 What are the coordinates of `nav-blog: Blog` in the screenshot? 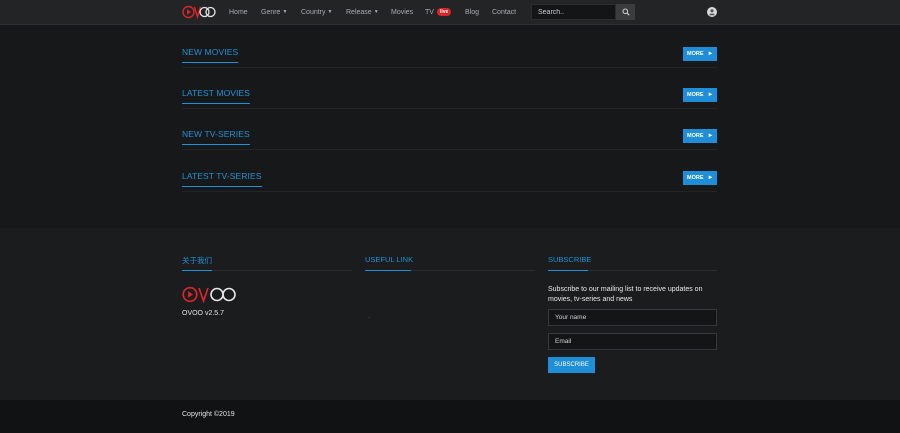 It's located at (478, 12).